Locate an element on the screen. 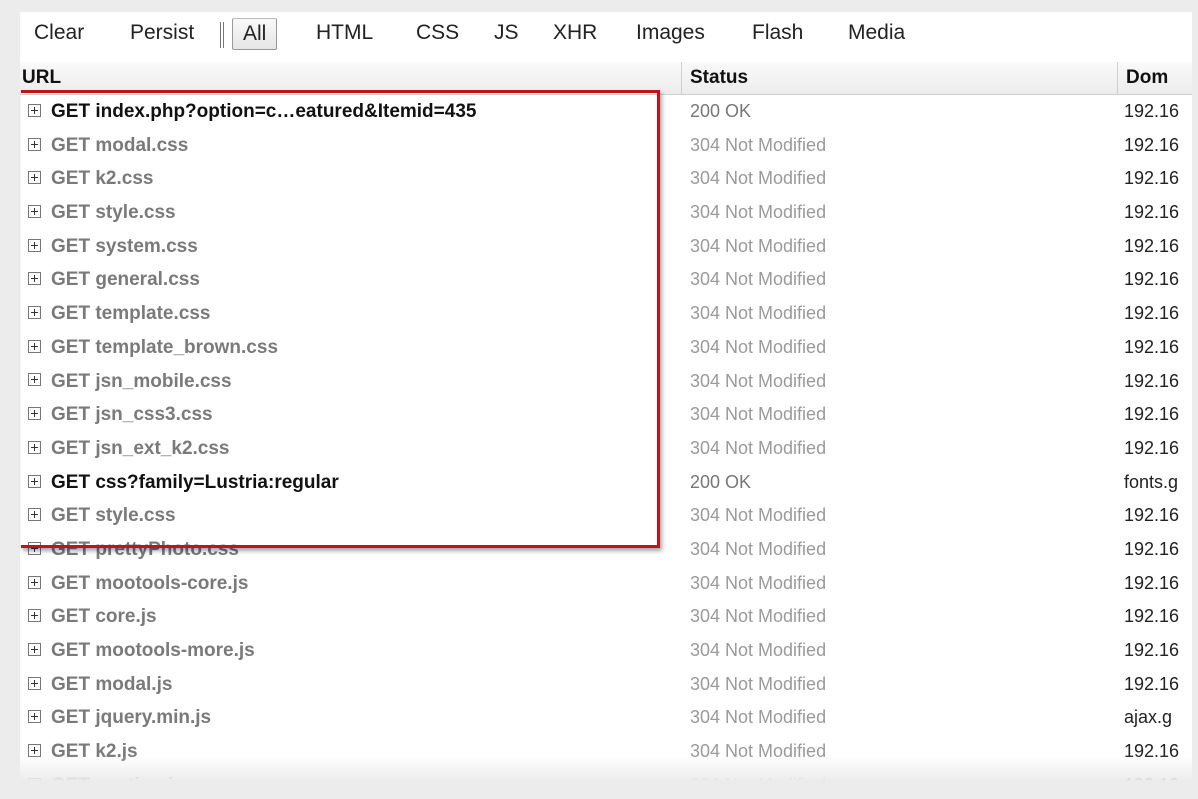 This screenshot has height=799, width=1198. table-row: GET system.css 304 Not Modified 192.16 is located at coordinates (606, 247).